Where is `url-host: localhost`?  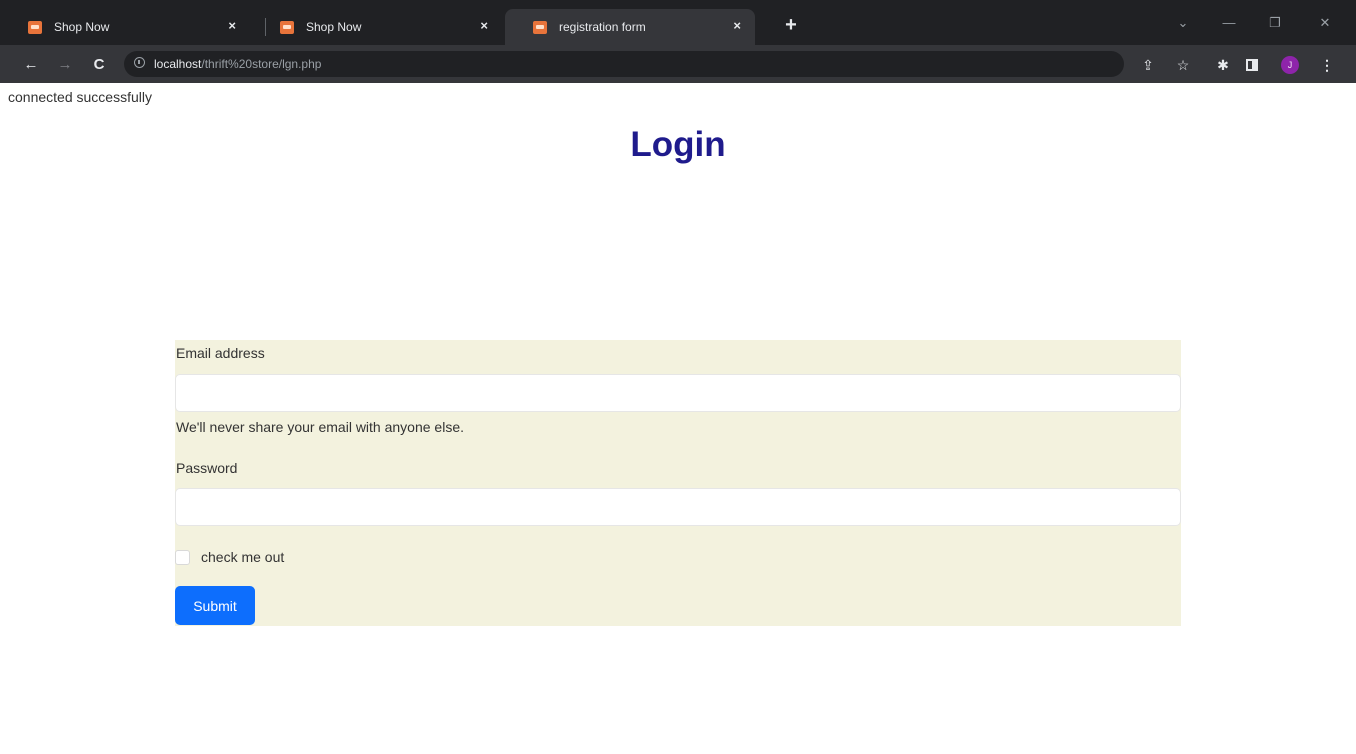
url-host: localhost is located at coordinates (178, 64).